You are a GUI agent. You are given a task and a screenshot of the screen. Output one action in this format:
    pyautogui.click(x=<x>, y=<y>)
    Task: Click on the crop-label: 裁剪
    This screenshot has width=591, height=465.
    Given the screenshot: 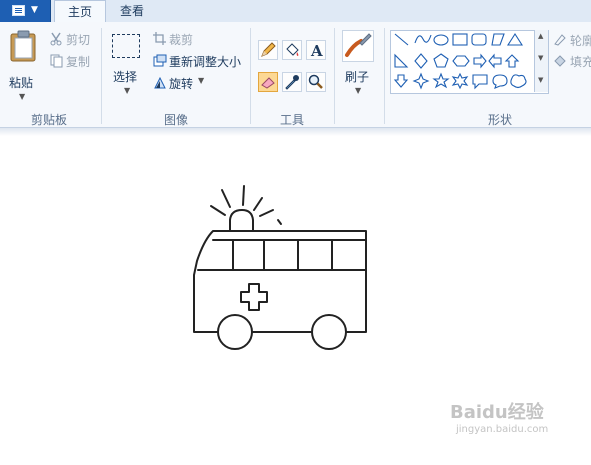 What is the action you would take?
    pyautogui.click(x=181, y=40)
    